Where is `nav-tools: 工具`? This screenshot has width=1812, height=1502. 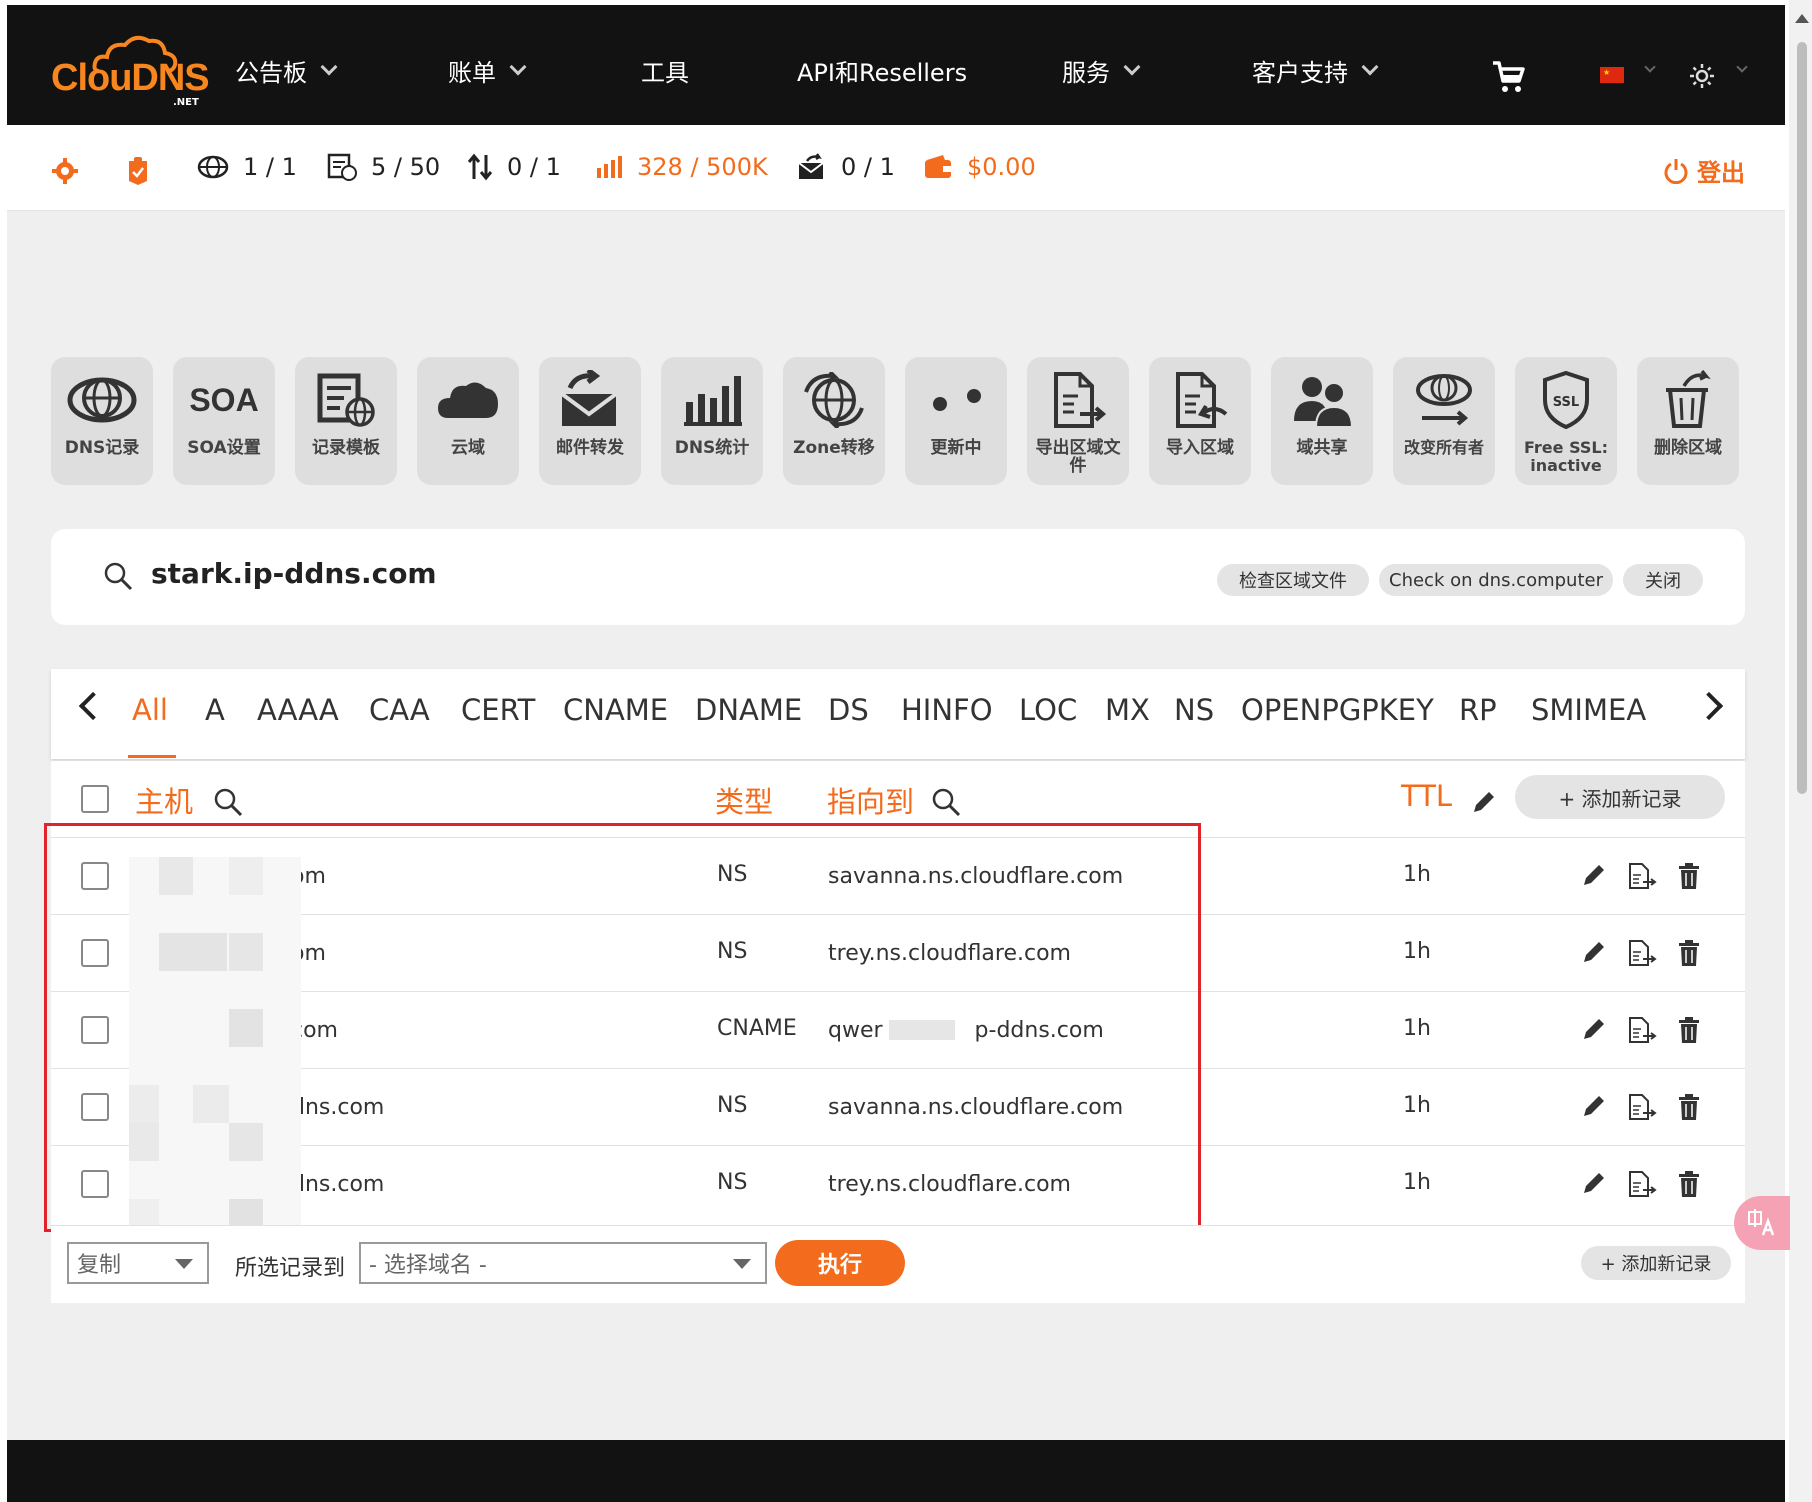 nav-tools: 工具 is located at coordinates (665, 70).